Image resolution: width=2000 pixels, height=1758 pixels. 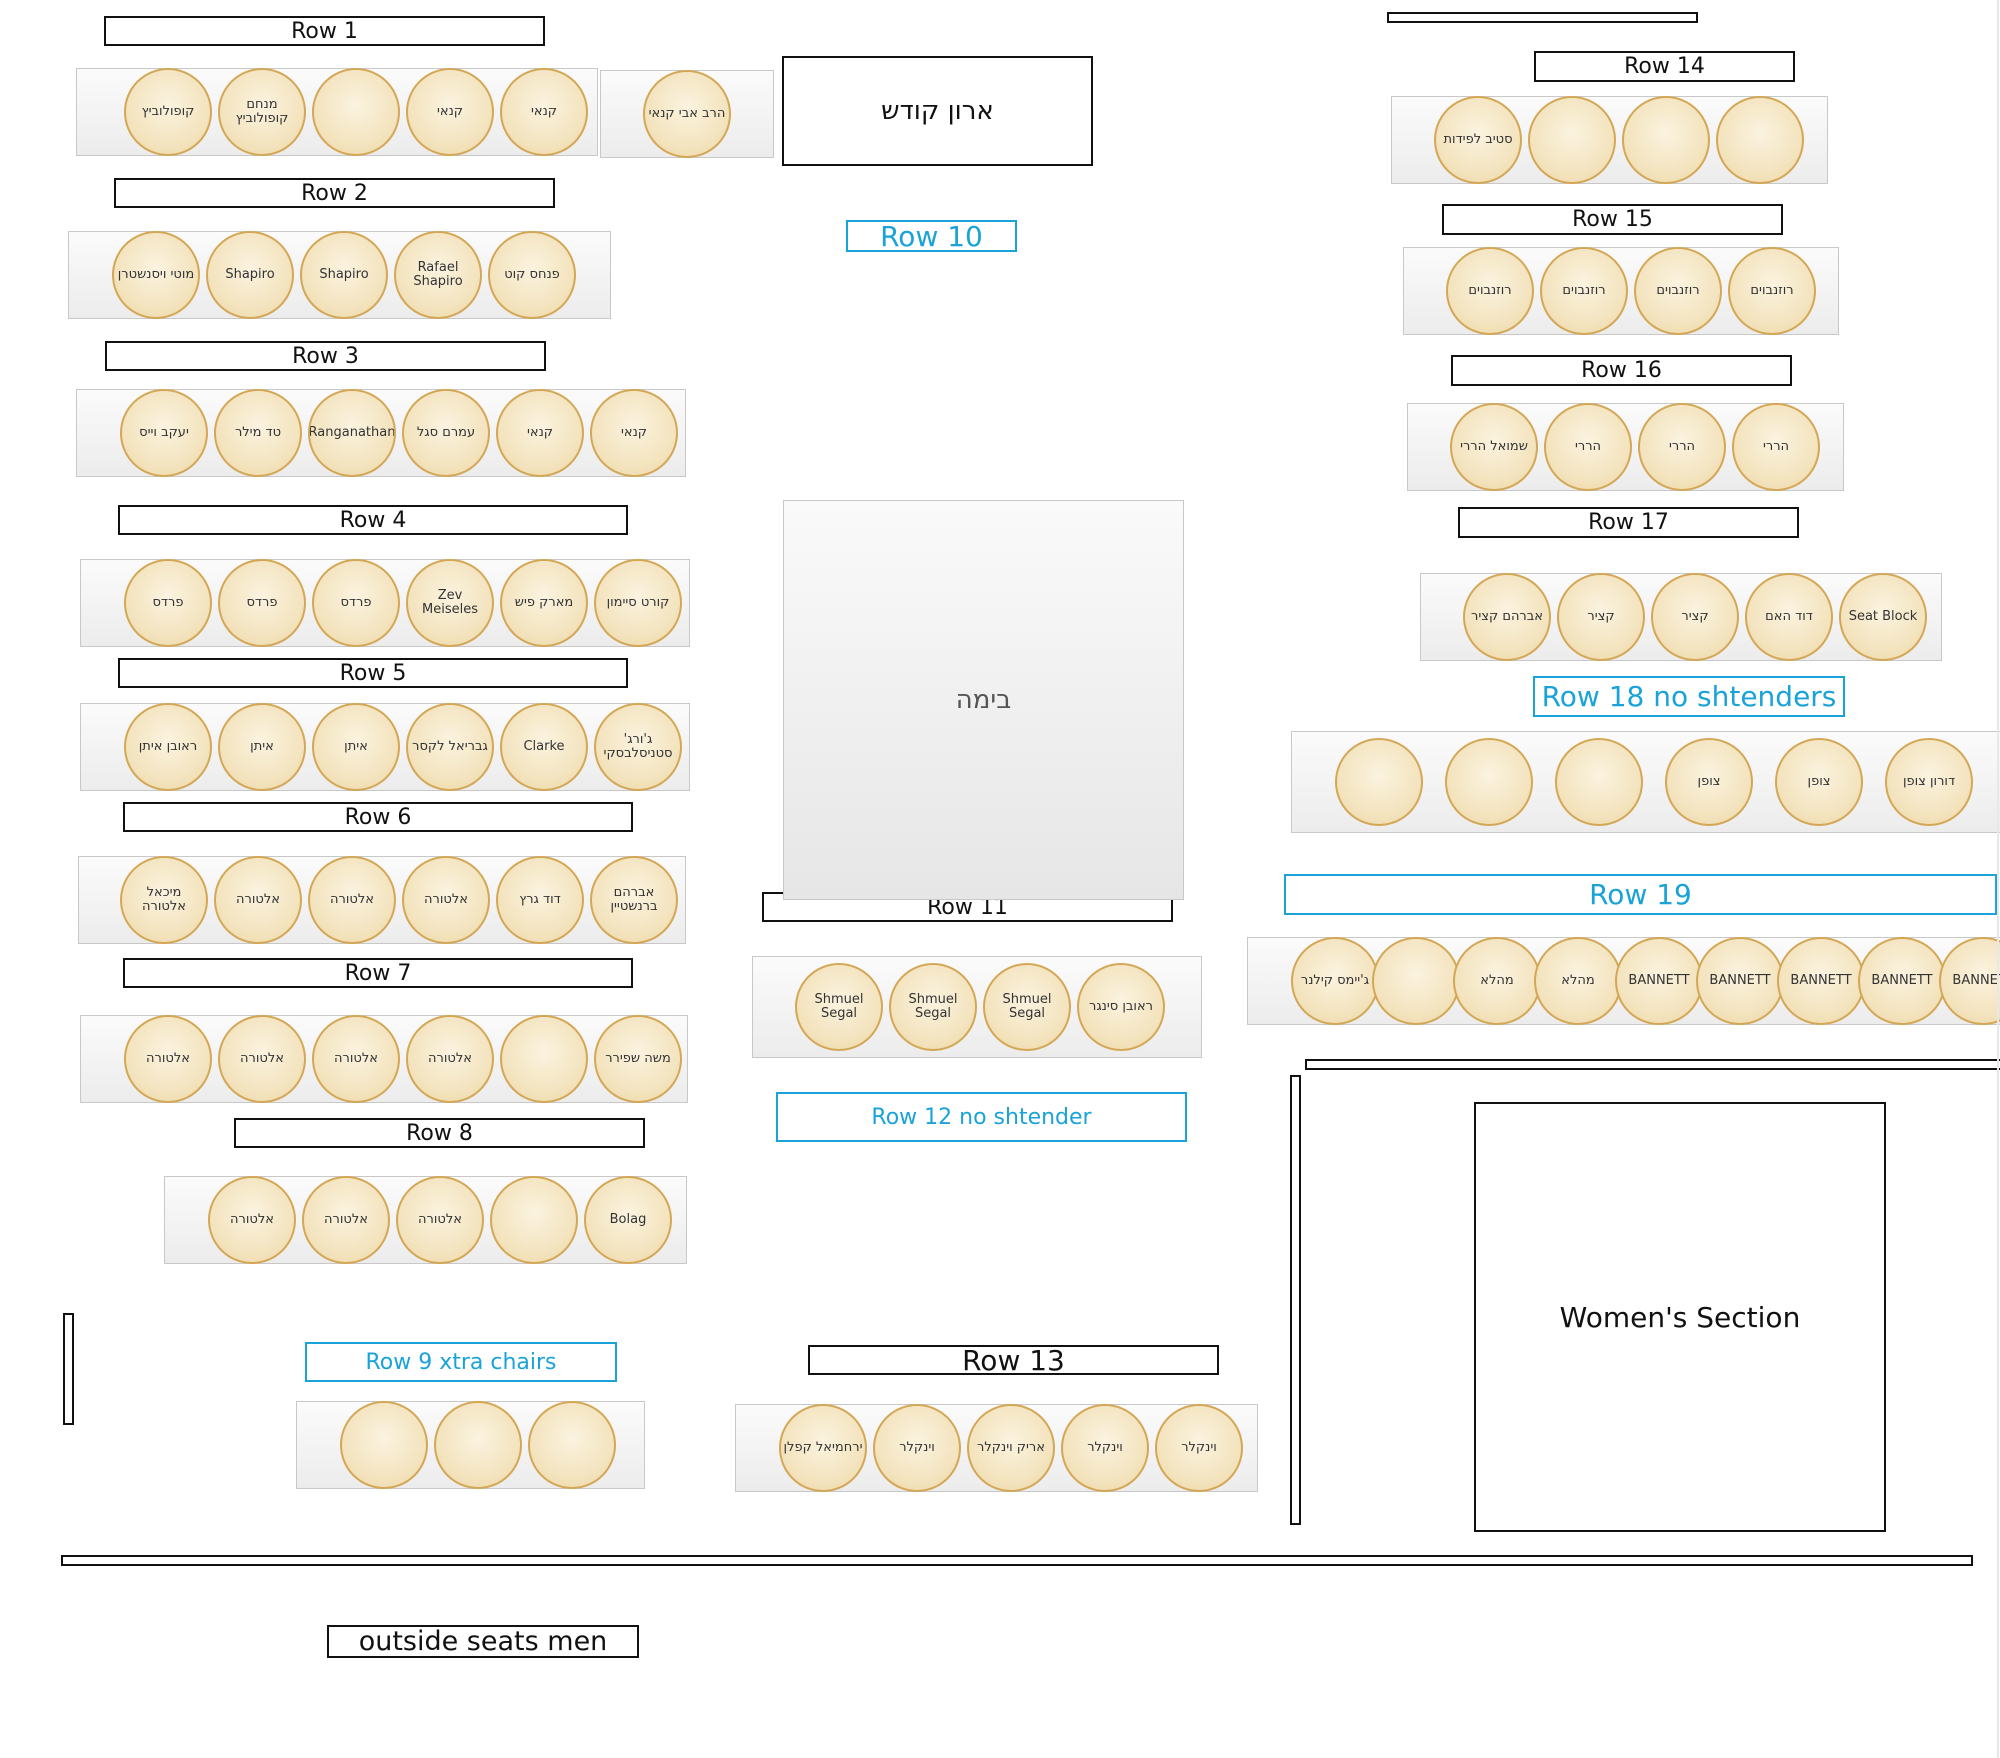 What do you see at coordinates (1929, 782) in the screenshot?
I see `row-19-seat: דורון צופן` at bounding box center [1929, 782].